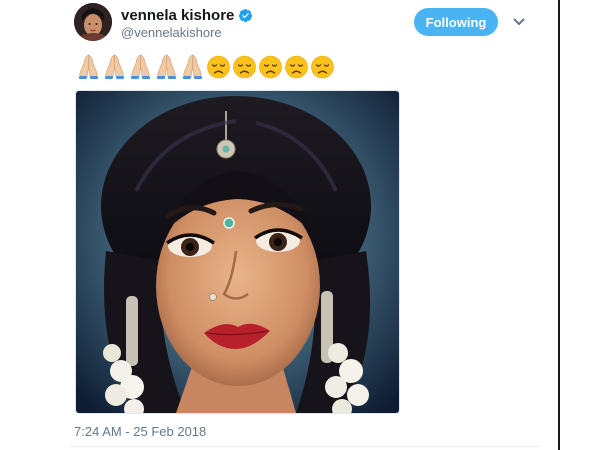 This screenshot has height=450, width=600. What do you see at coordinates (178, 15) in the screenshot?
I see `author-name-text: vennela kishore` at bounding box center [178, 15].